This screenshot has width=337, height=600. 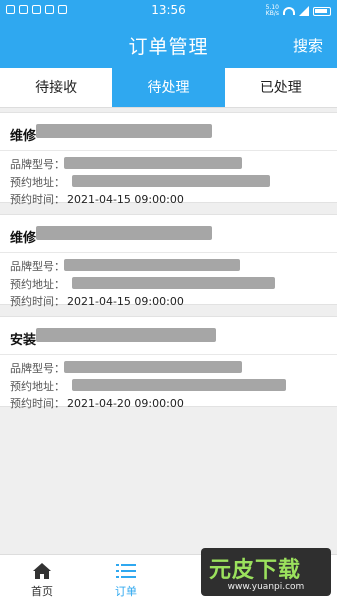 I want to click on order-tabs: 待接收 待处理 已处理, so click(x=168, y=88).